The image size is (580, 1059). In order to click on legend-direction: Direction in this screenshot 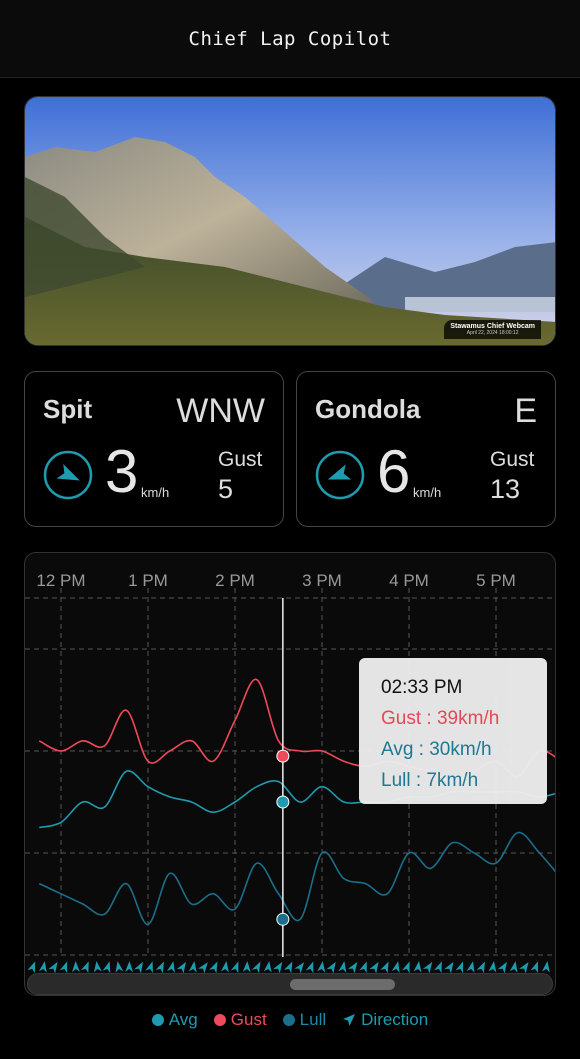, I will do `click(385, 1020)`.